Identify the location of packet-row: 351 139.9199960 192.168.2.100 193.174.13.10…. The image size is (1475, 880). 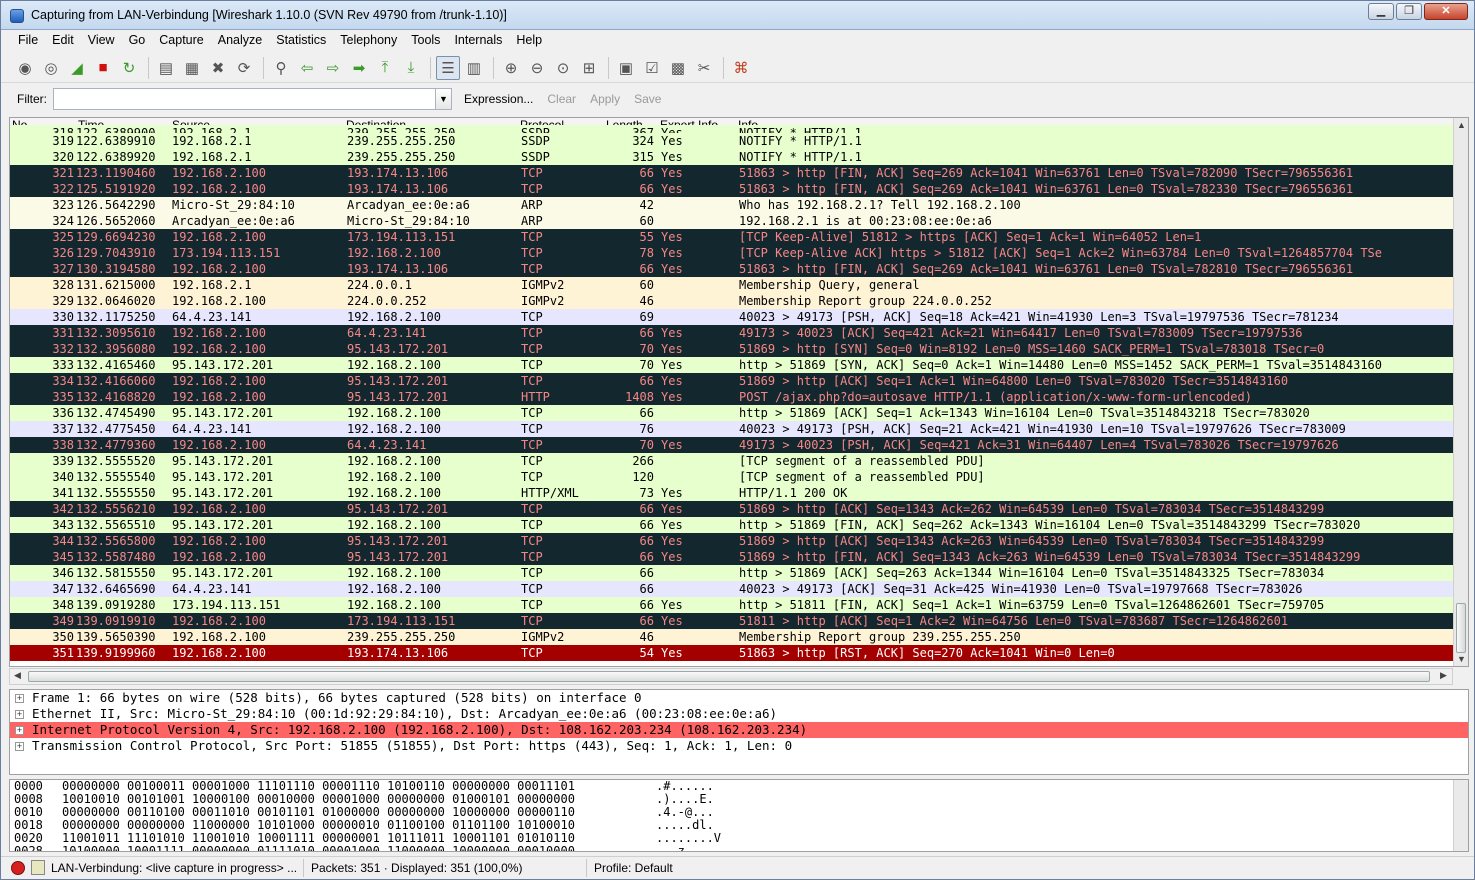
(732, 653).